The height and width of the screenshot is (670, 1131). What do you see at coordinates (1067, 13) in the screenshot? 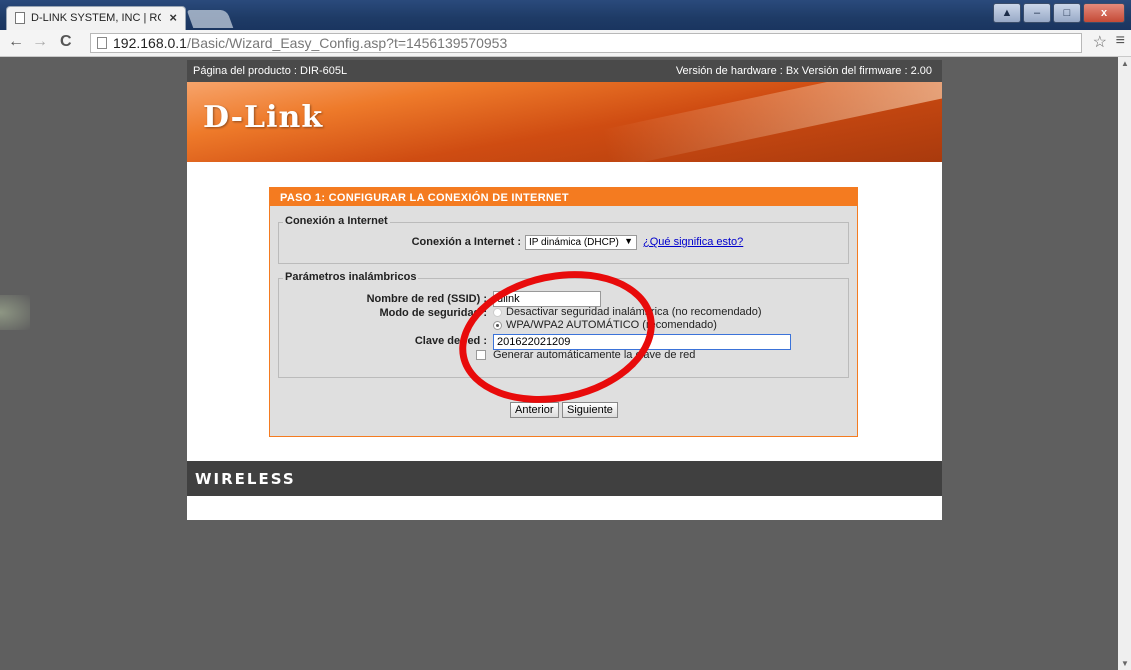
I see `maximize-button: □` at bounding box center [1067, 13].